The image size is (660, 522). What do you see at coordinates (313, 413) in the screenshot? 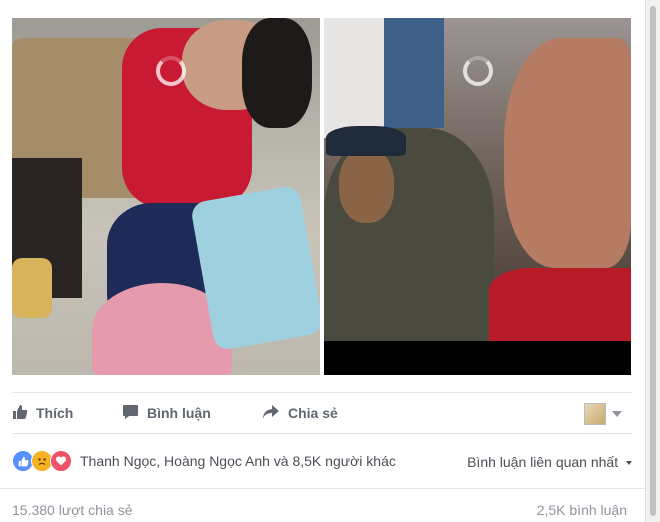
I see `share-label: Chia sẻ` at bounding box center [313, 413].